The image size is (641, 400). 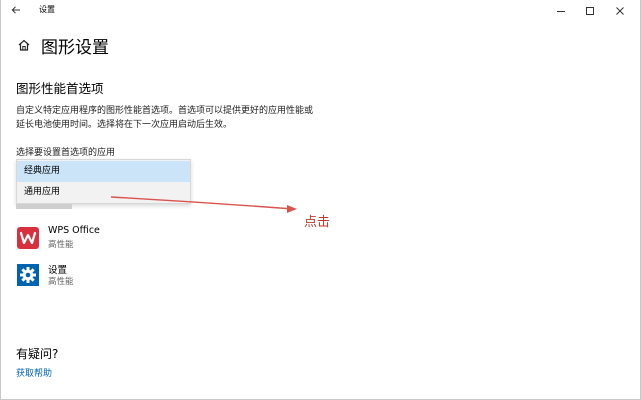 I want to click on app-type-dropdown: 经典应用 通用应用, so click(x=103, y=181).